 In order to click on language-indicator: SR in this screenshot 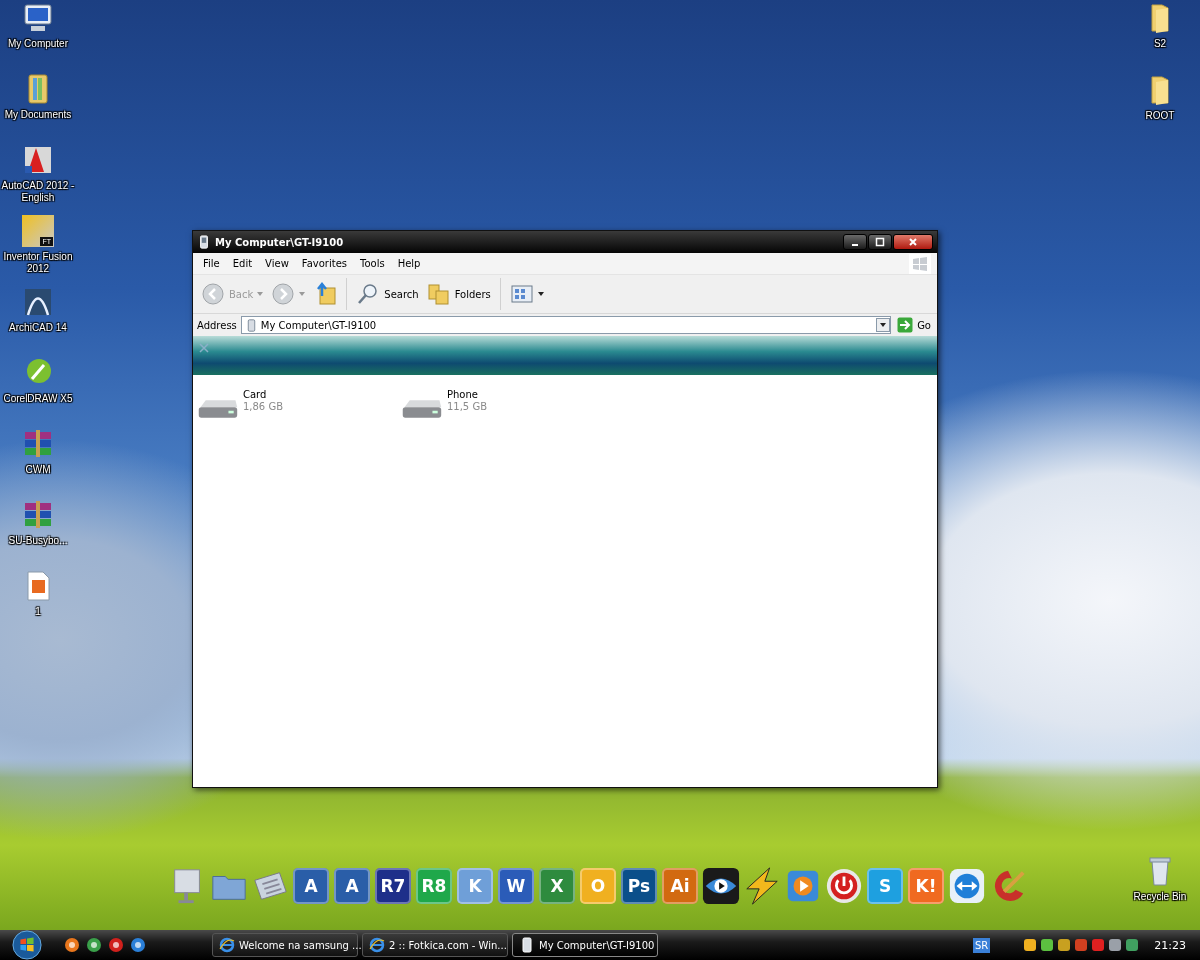, I will do `click(982, 945)`.